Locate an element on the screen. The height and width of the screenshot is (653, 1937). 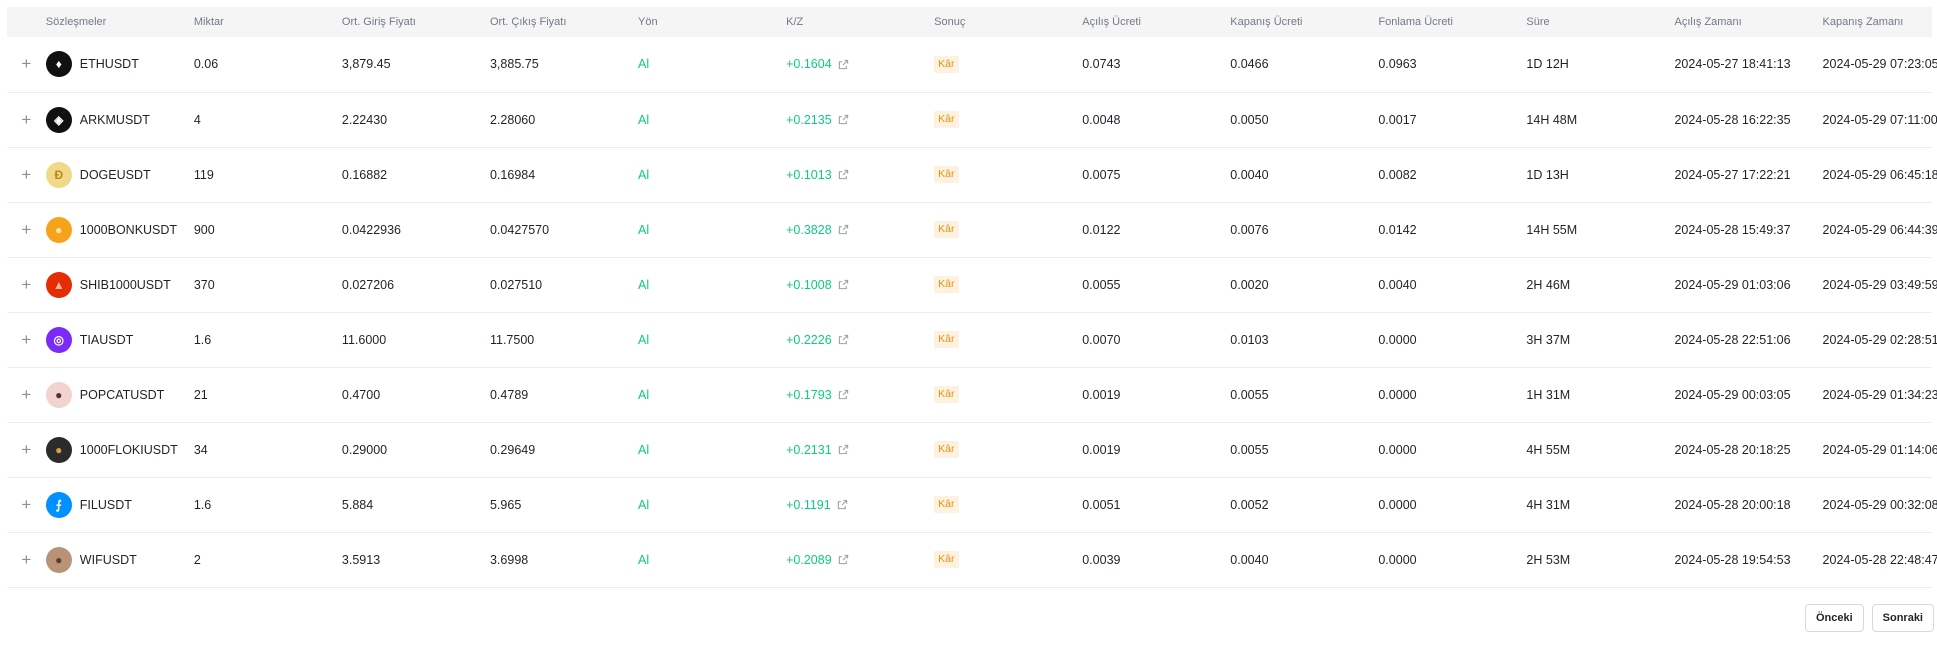
header-closing-fee: Kapanış Ücreti is located at coordinates (1266, 22).